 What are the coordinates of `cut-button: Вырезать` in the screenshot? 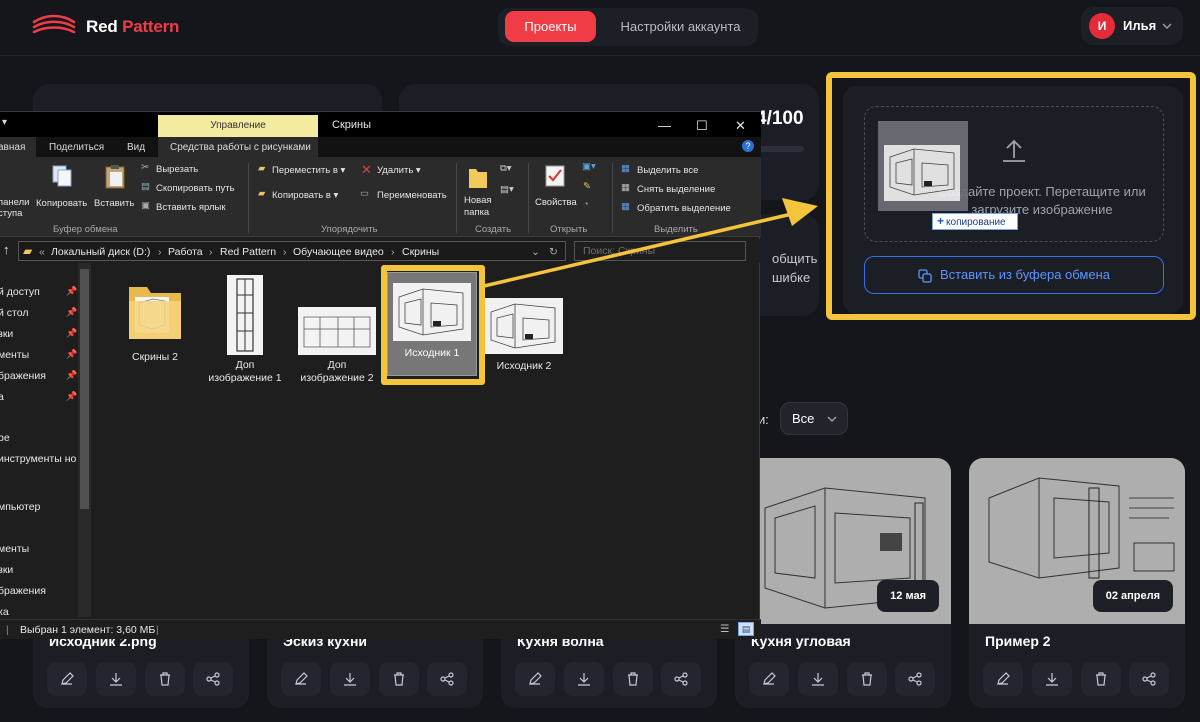 It's located at (177, 169).